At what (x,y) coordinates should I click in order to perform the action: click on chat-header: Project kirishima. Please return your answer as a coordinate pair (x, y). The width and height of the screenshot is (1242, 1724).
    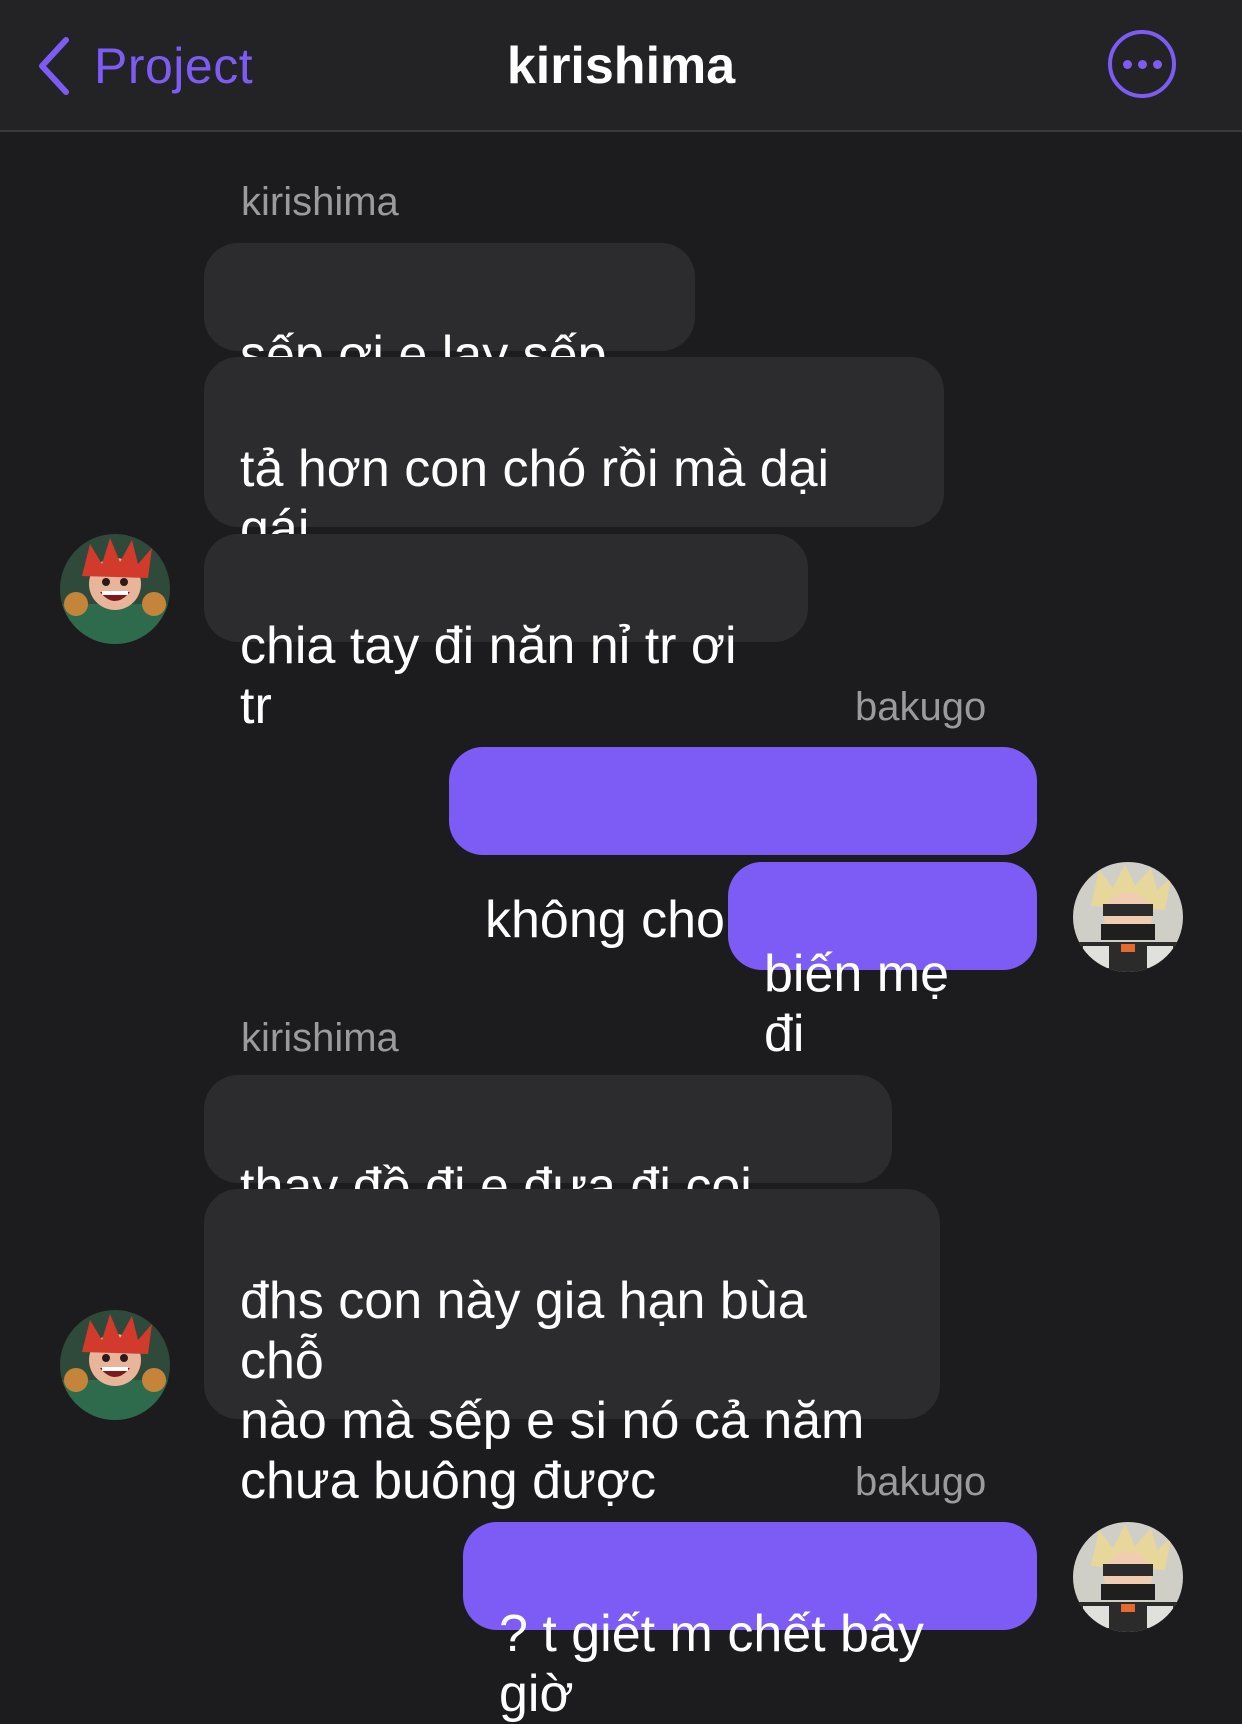
    Looking at the image, I should click on (621, 66).